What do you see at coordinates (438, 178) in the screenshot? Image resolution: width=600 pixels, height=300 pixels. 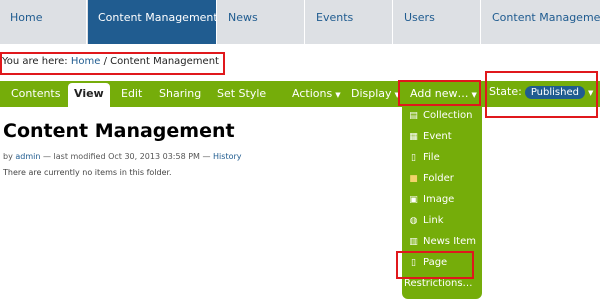 I see `menu-item-label: Folder` at bounding box center [438, 178].